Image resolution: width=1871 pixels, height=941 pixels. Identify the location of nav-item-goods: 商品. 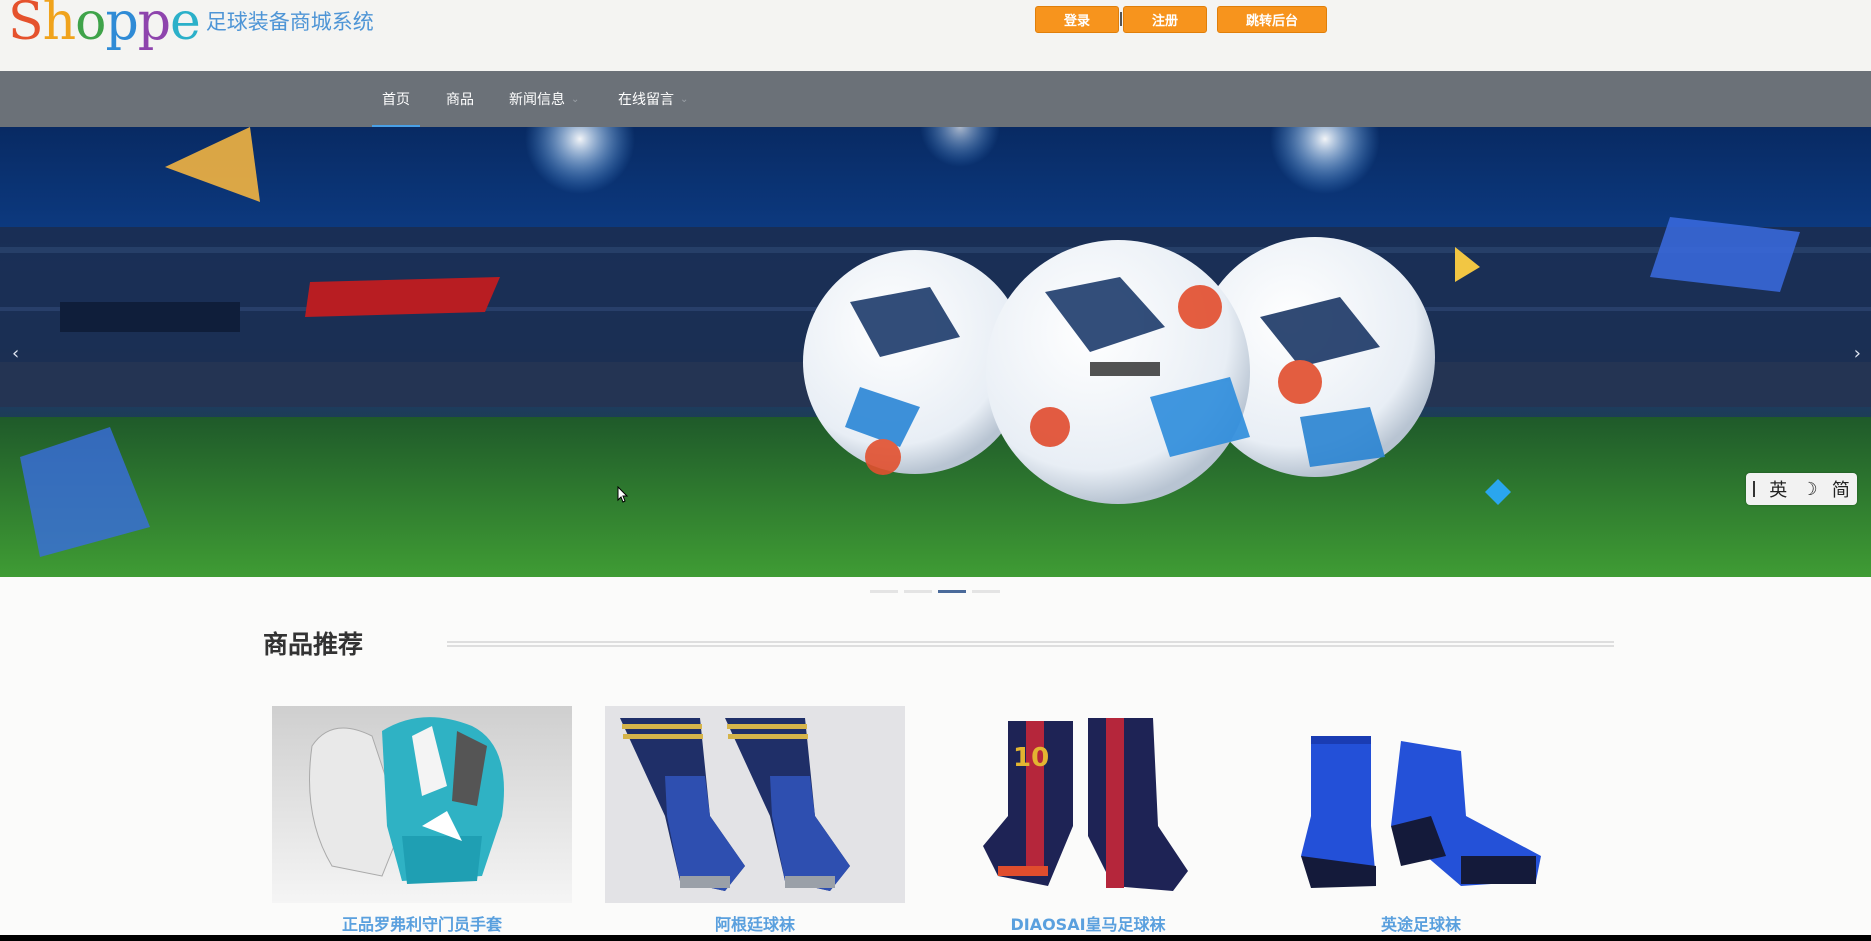
(460, 99).